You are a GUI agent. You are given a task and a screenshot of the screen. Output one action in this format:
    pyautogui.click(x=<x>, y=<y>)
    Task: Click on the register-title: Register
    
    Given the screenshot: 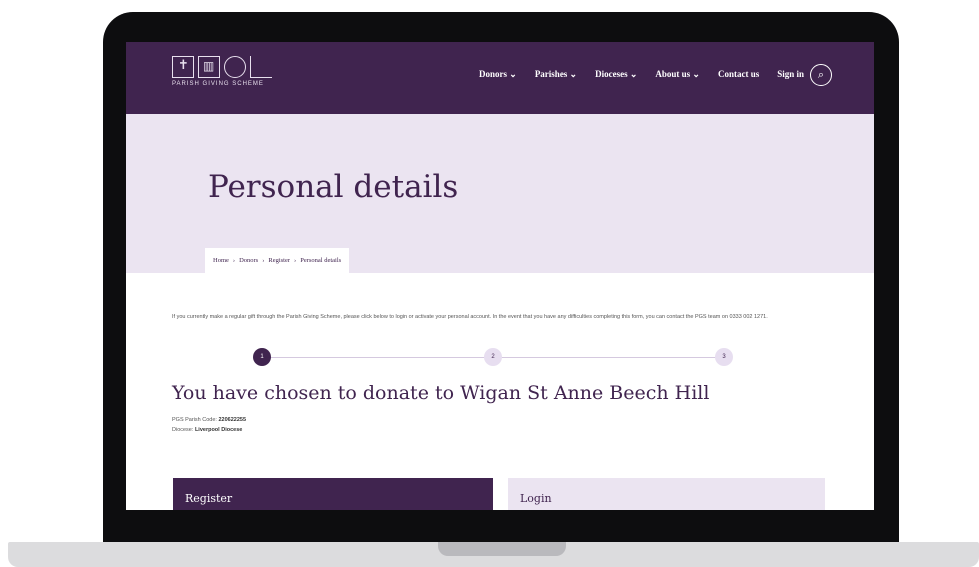 What is the action you would take?
    pyautogui.click(x=209, y=498)
    